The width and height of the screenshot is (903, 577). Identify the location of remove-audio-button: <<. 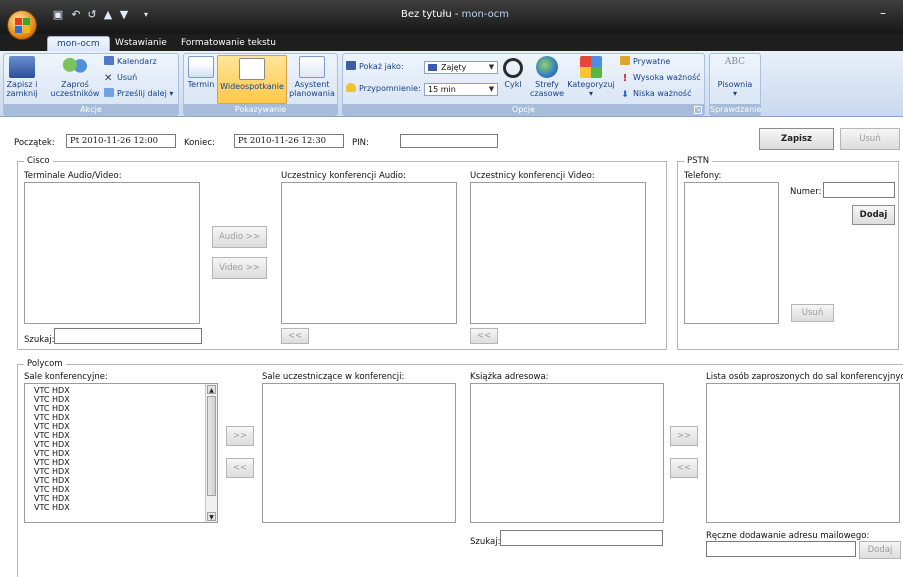
(295, 336).